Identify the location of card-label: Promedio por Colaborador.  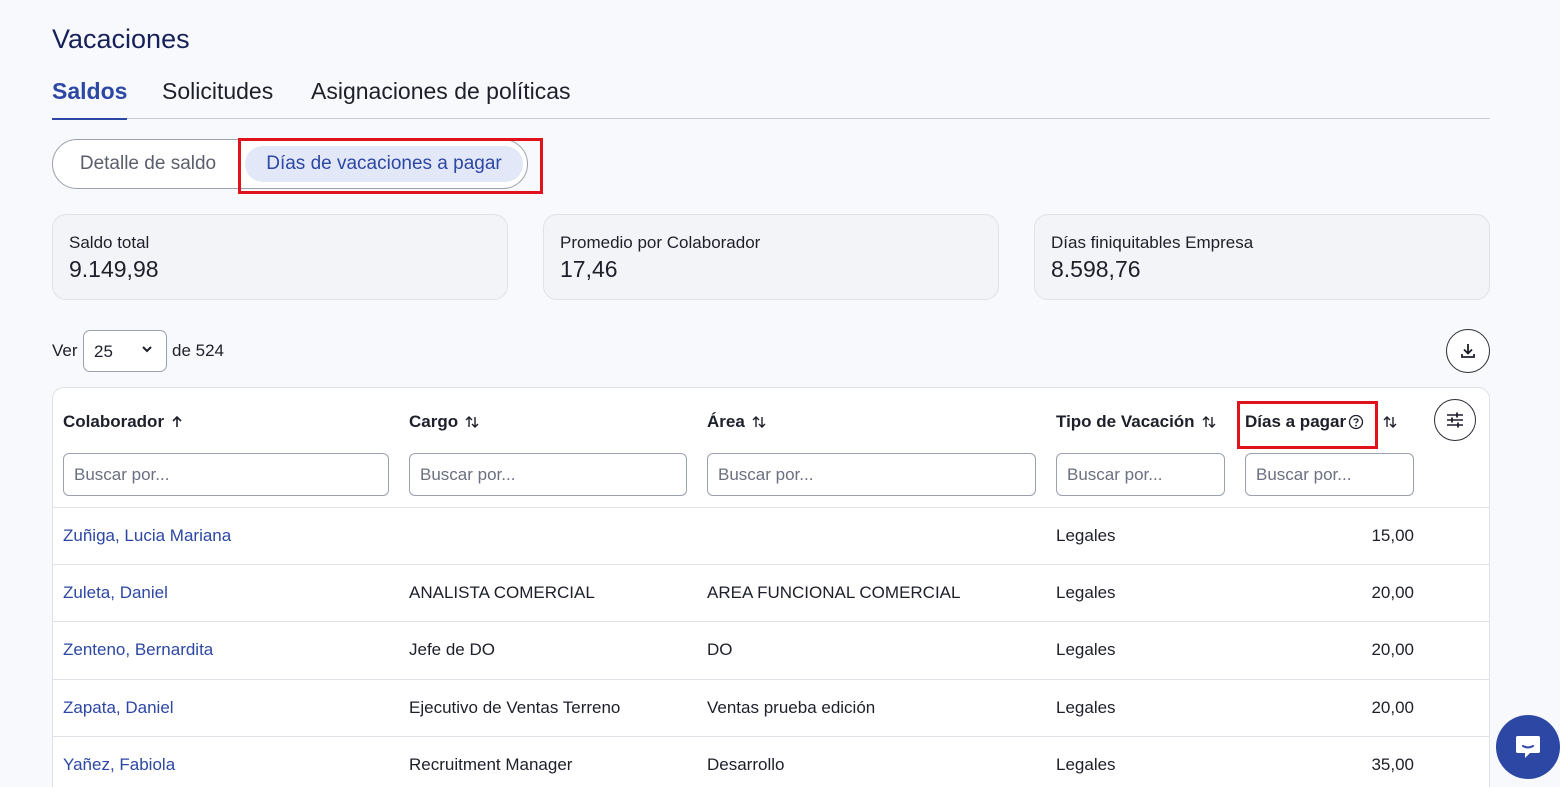
(660, 242).